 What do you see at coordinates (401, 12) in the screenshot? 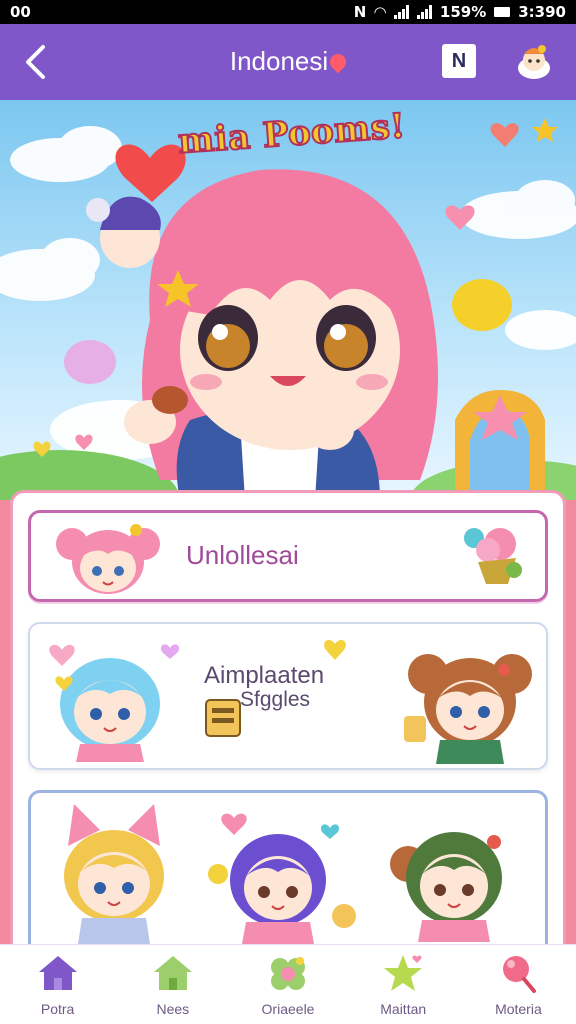
I see `signal-icon` at bounding box center [401, 12].